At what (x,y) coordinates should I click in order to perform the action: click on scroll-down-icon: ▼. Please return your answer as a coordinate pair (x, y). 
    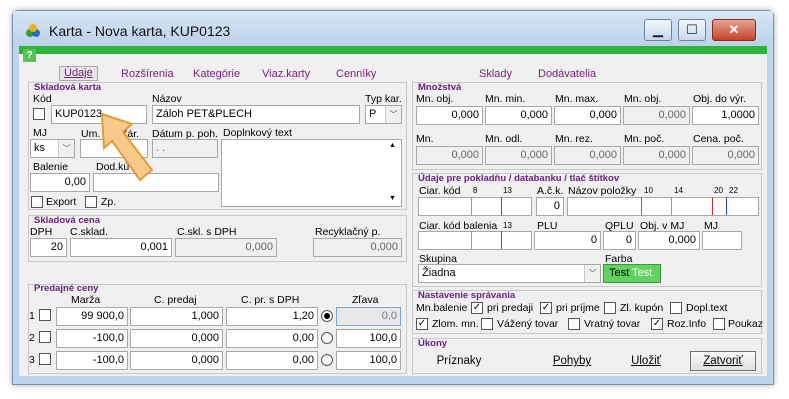
    Looking at the image, I should click on (392, 198).